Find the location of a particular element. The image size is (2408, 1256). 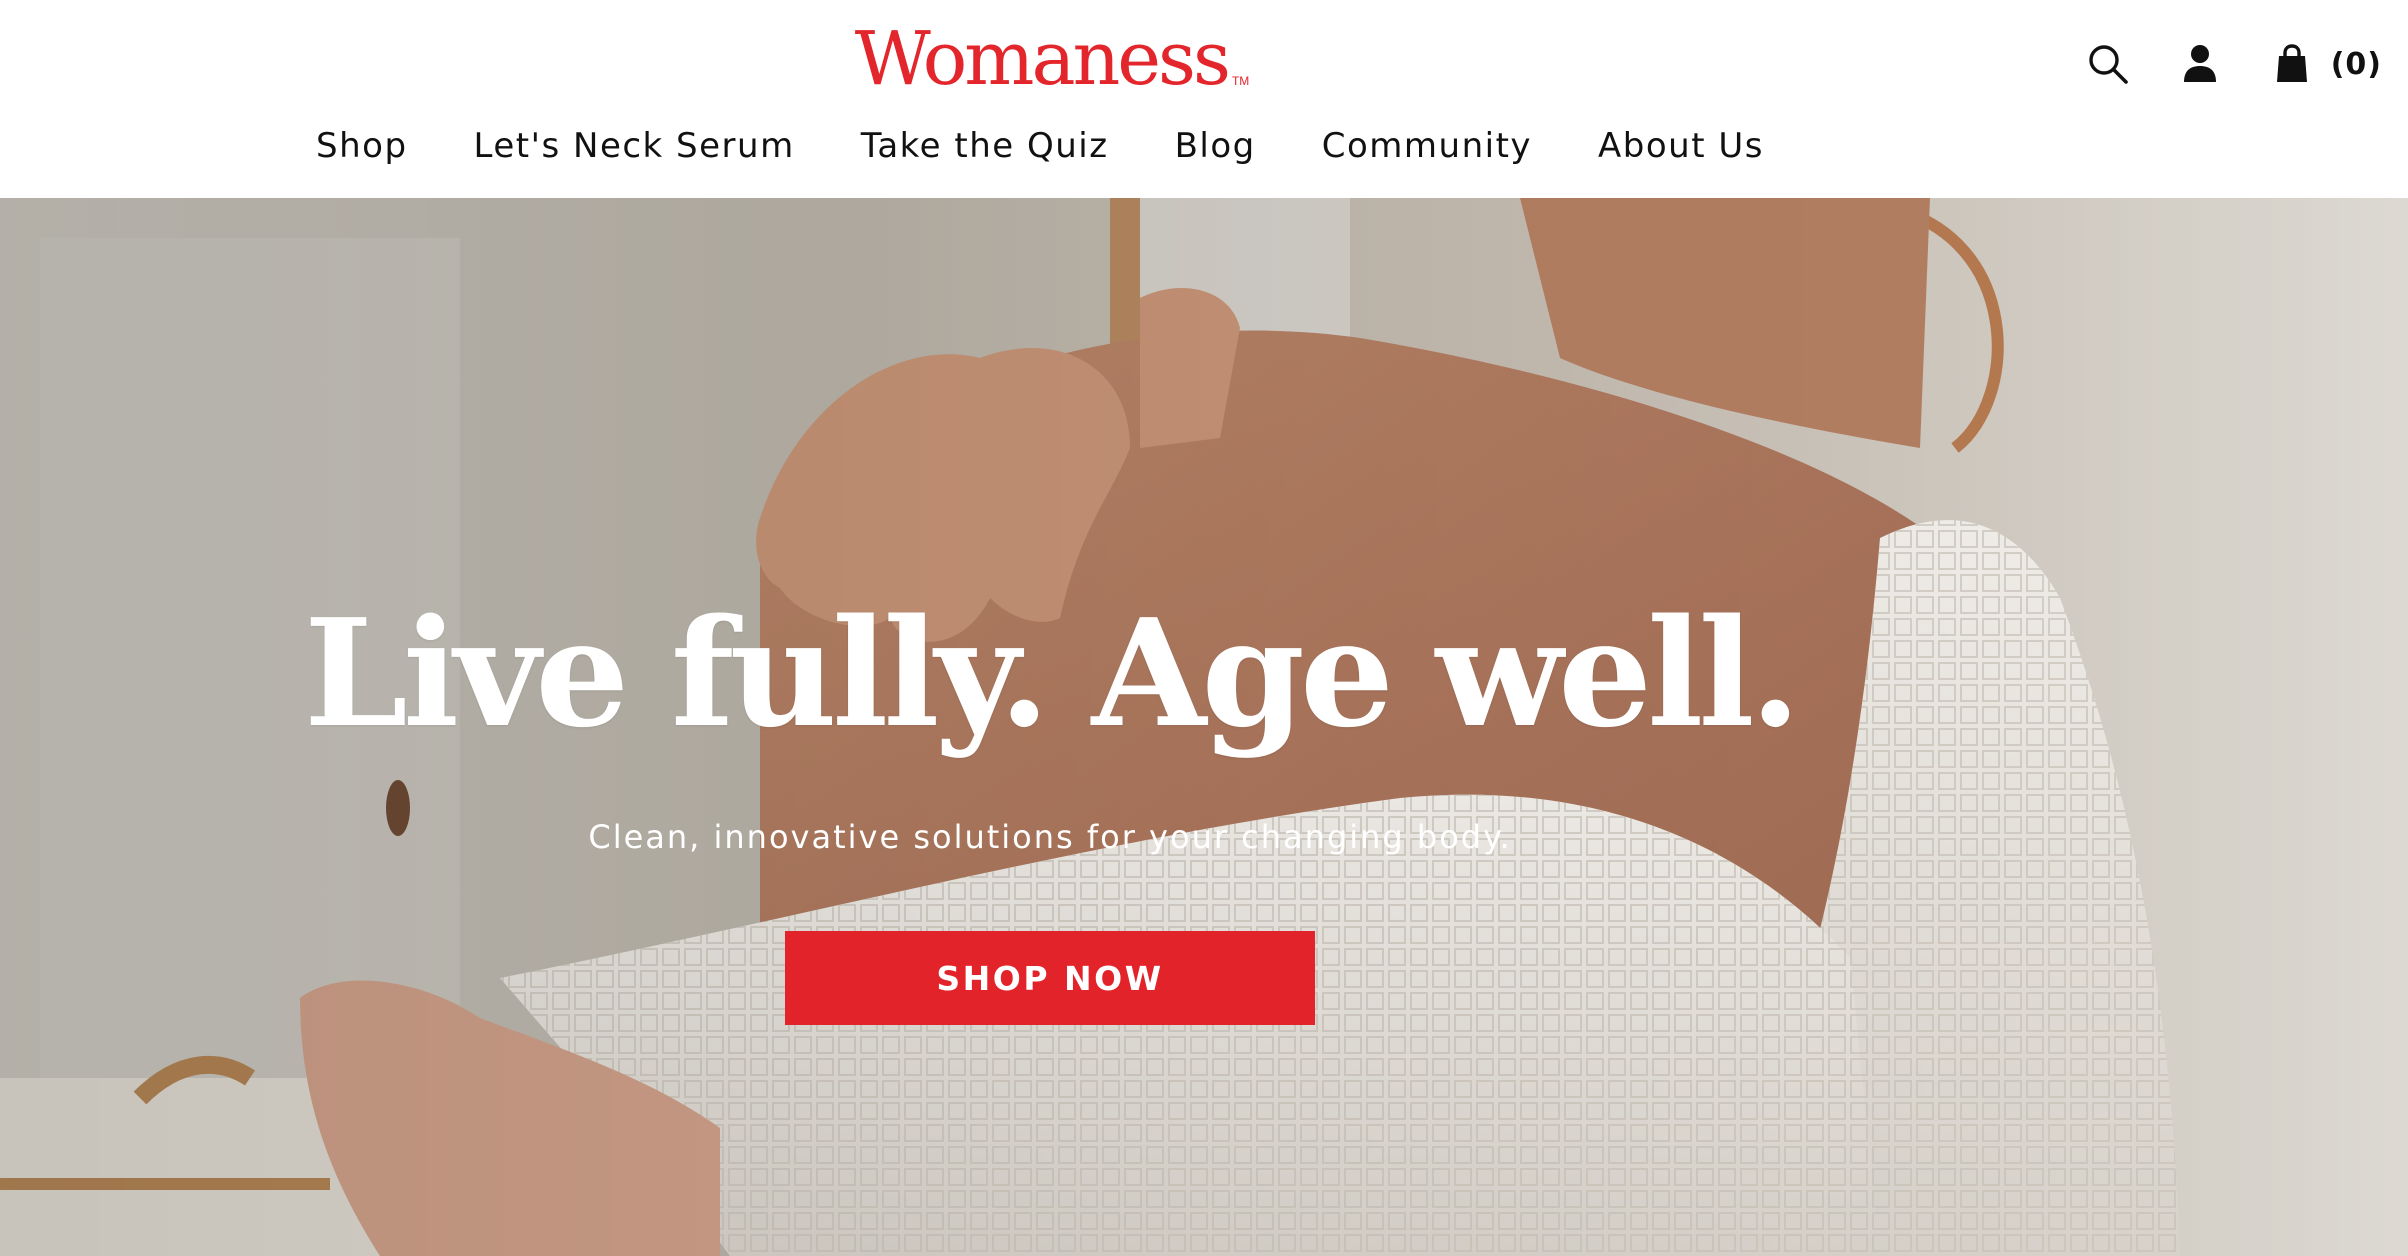

cart-count: (0) is located at coordinates (2356, 64).